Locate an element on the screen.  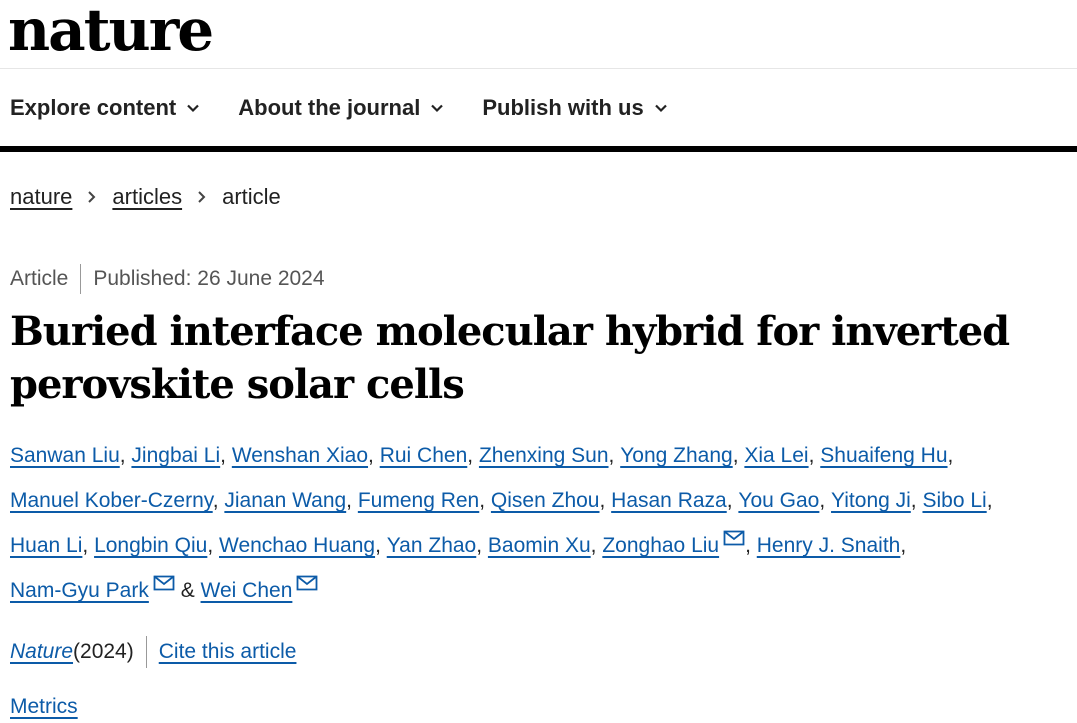
author-item: Jianan Wang, is located at coordinates (290, 500).